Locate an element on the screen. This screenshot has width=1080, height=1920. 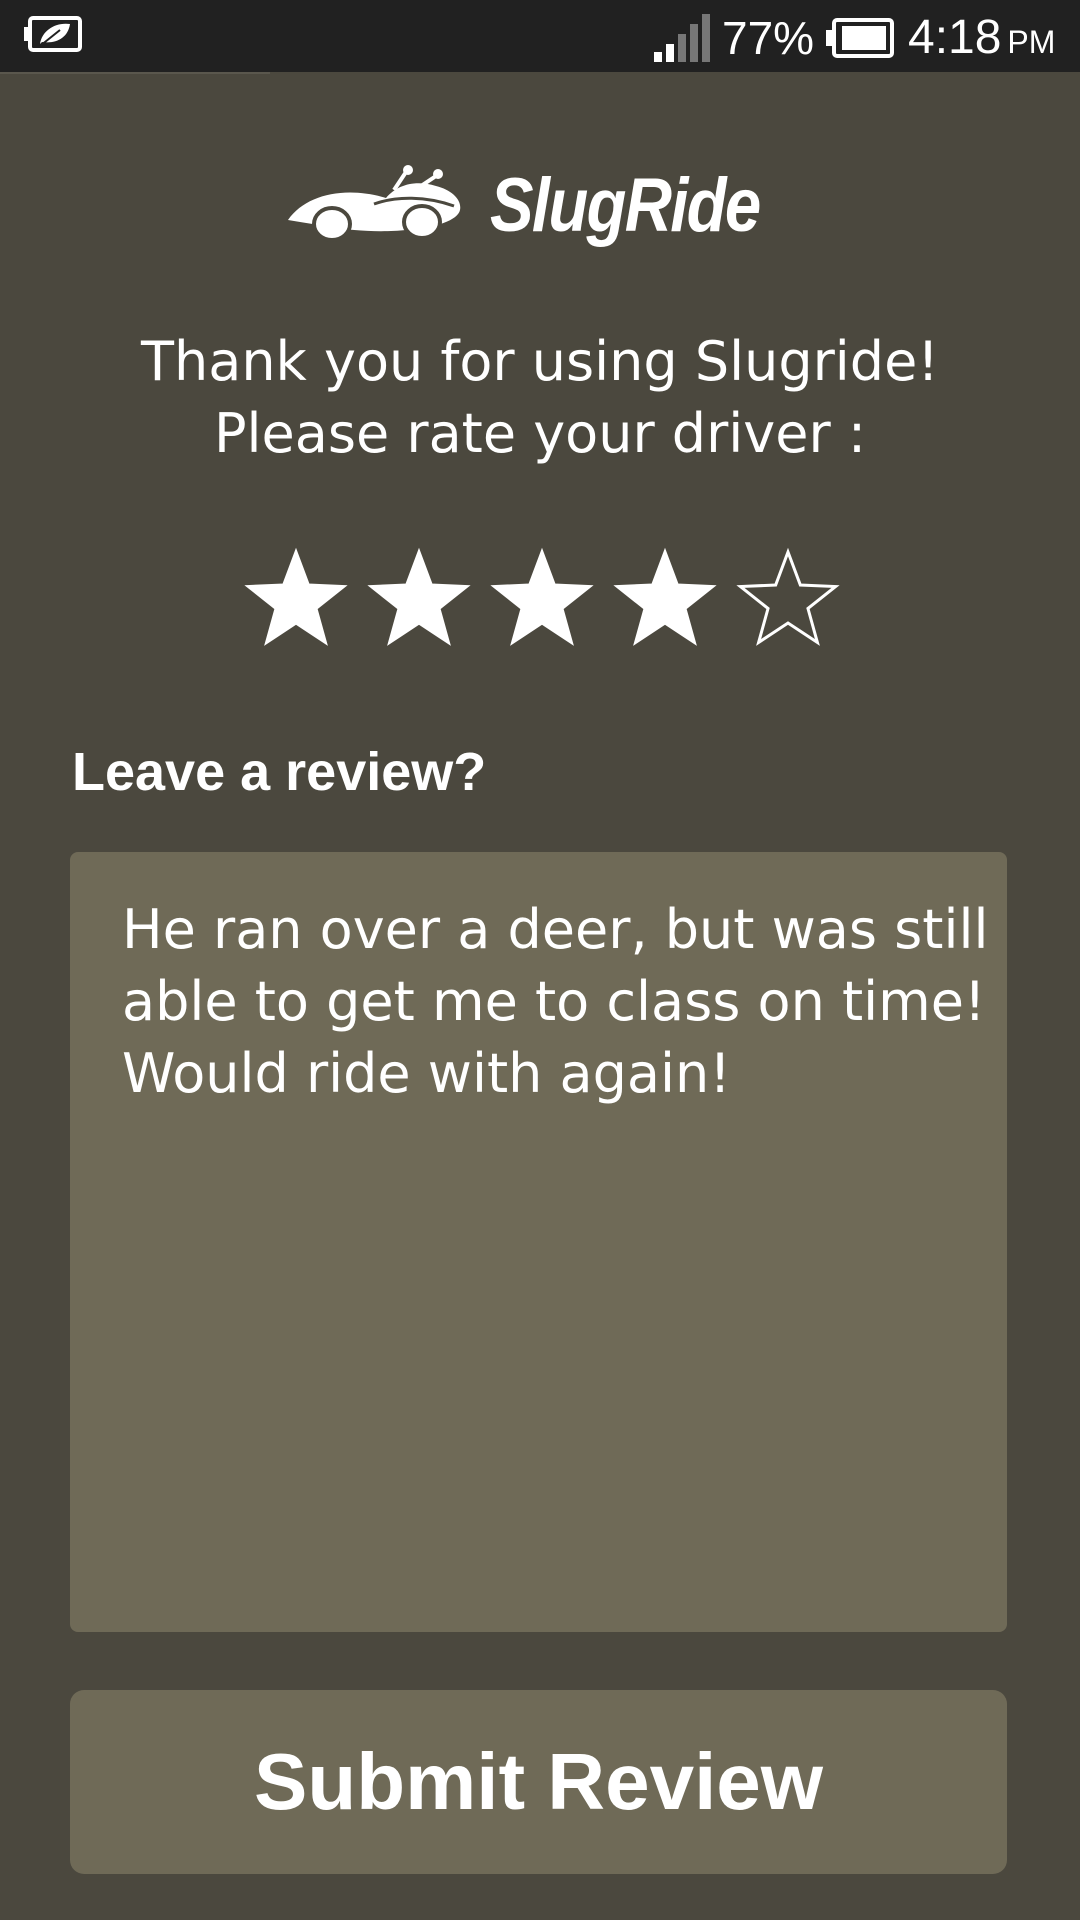
app-logo: SlugRide is located at coordinates (540, 211).